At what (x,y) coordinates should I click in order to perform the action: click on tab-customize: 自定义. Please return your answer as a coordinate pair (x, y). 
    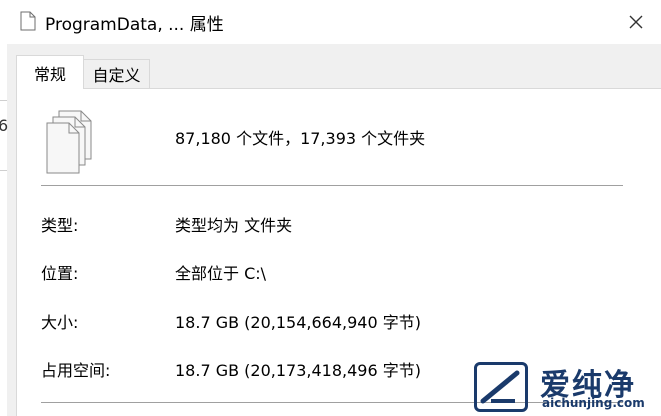
    Looking at the image, I should click on (117, 73).